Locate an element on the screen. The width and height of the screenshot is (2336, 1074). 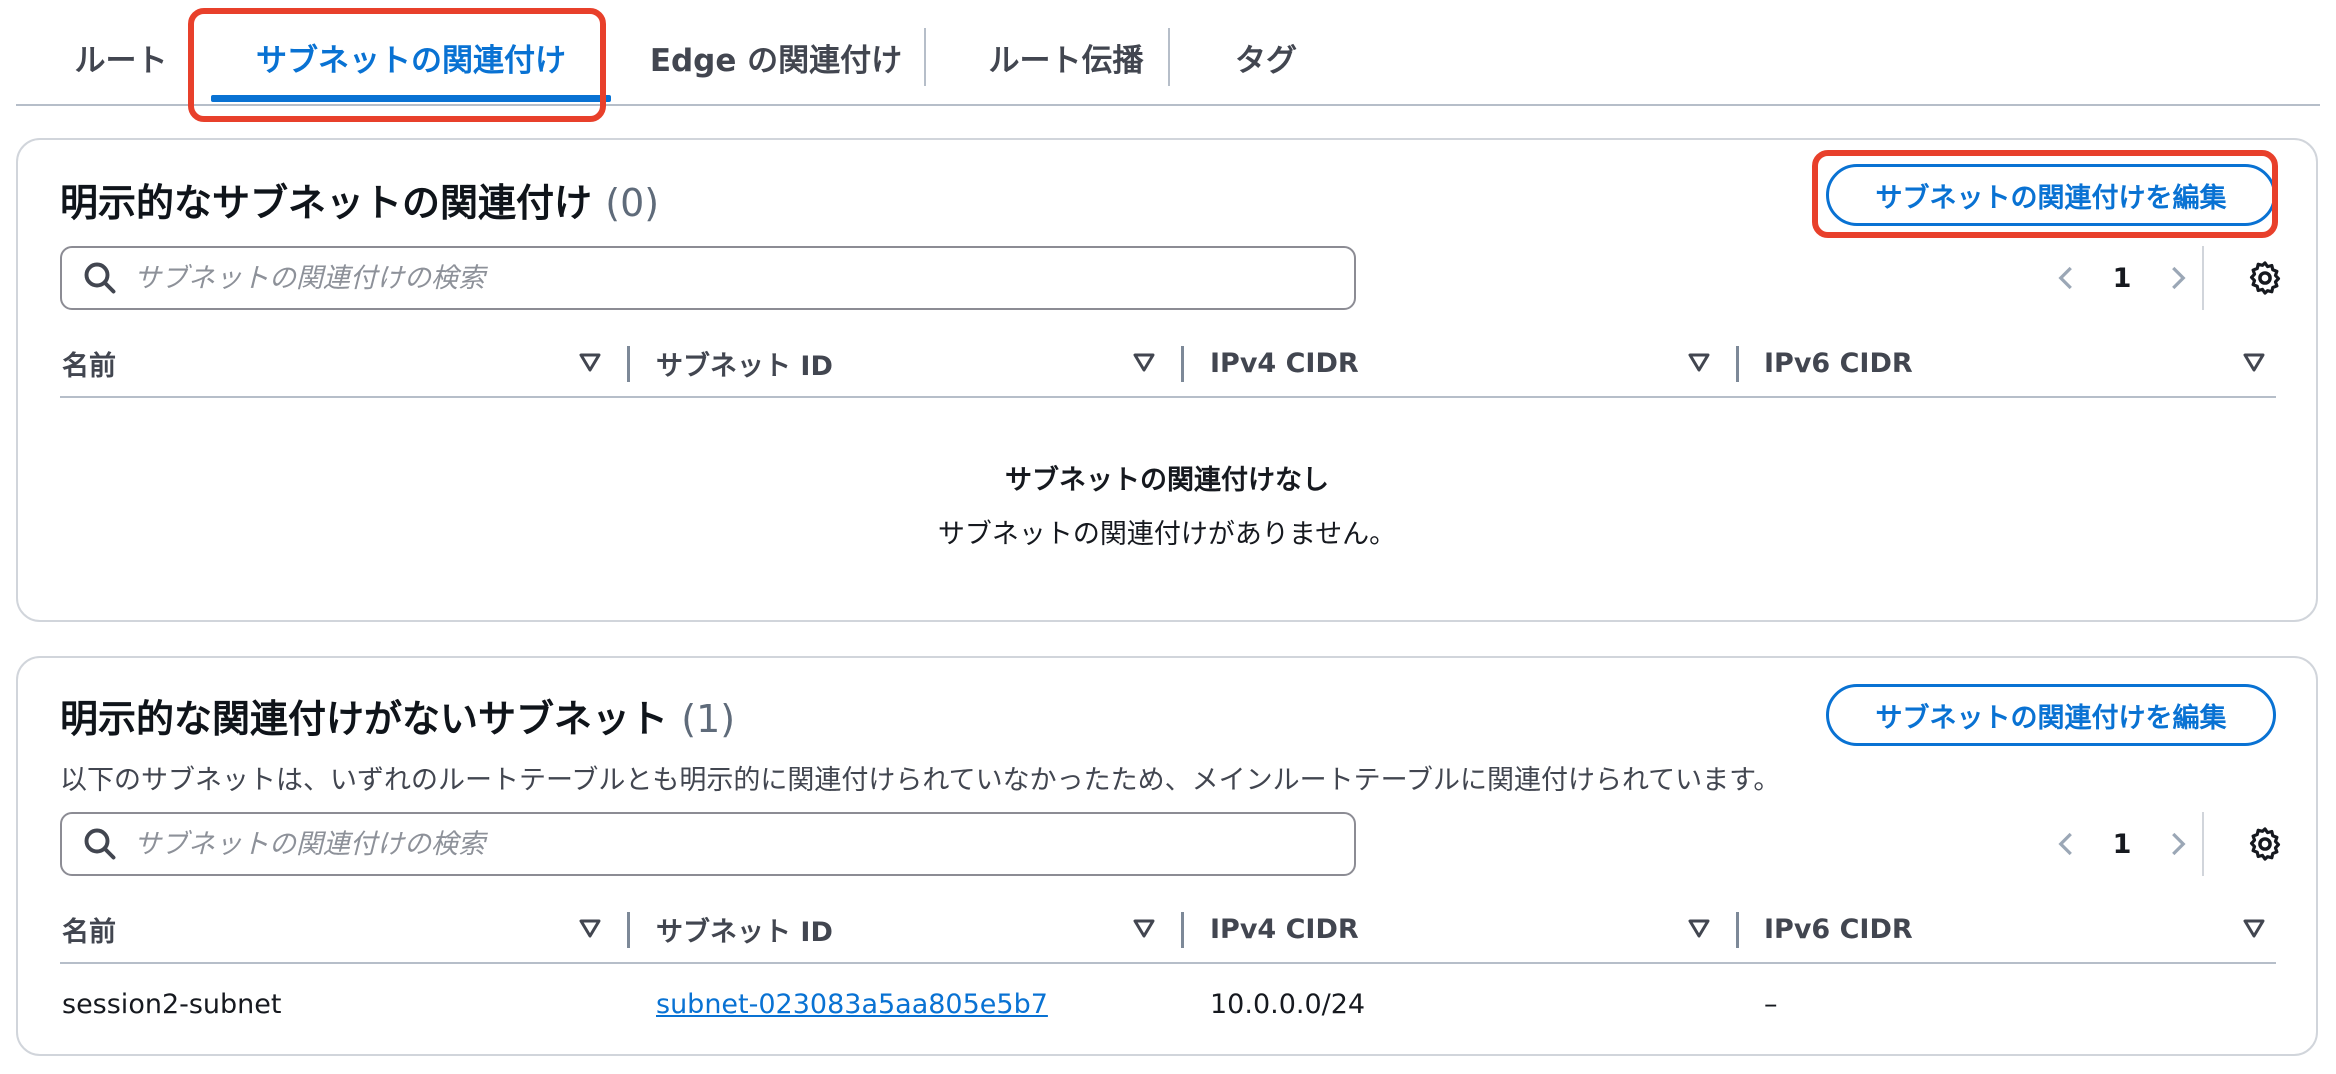
tab-route-propagation: ルート伝播 is located at coordinates (1066, 57).